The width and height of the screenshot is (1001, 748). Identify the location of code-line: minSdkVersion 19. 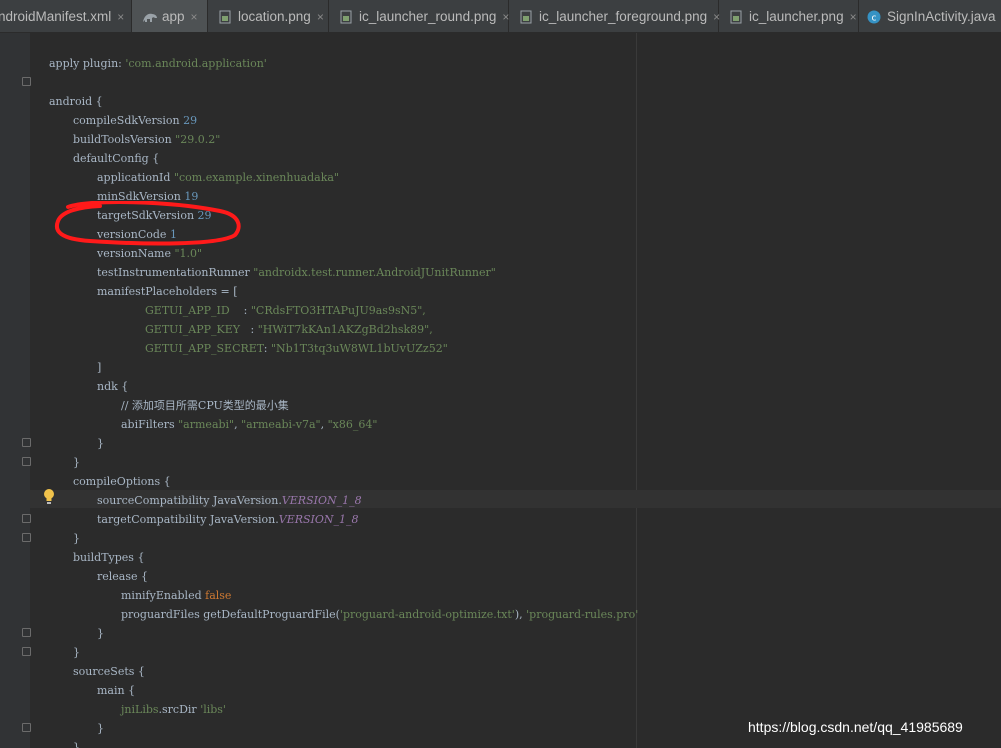
(148, 196).